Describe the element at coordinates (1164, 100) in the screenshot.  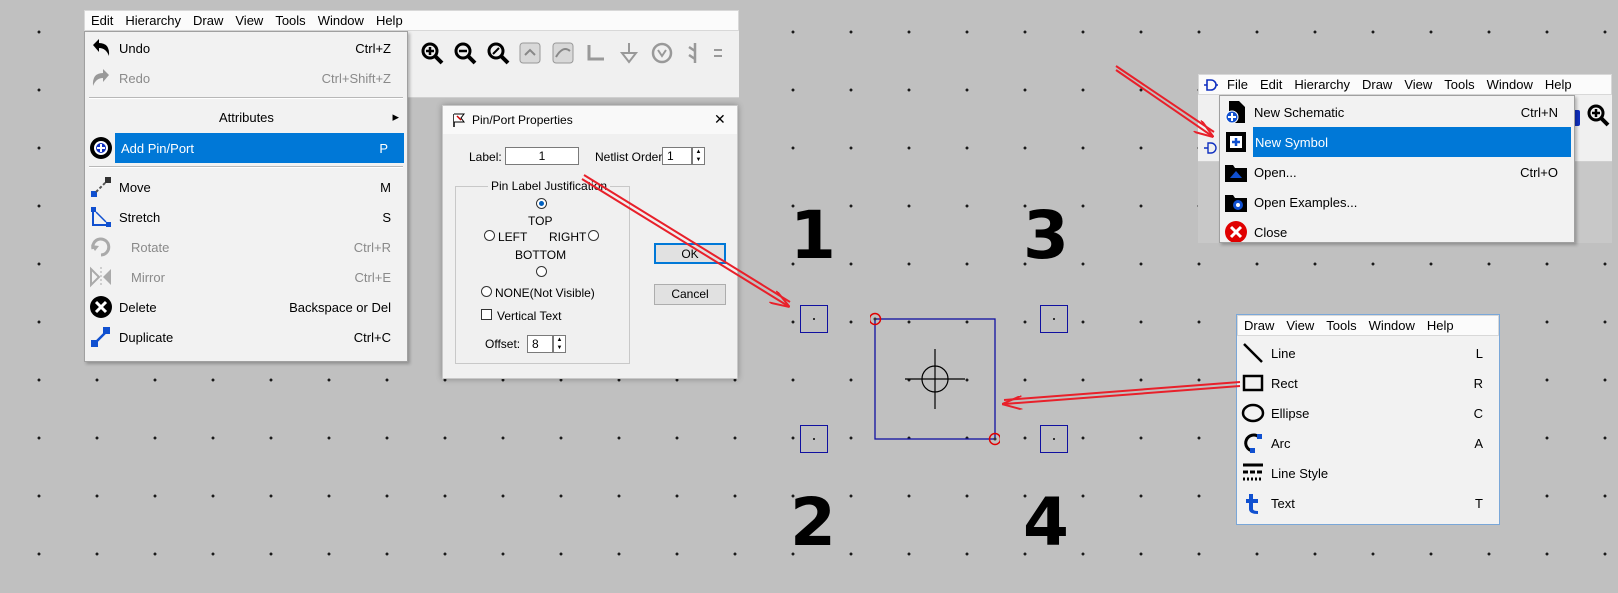
I see `arrow-to-new-symbol` at that location.